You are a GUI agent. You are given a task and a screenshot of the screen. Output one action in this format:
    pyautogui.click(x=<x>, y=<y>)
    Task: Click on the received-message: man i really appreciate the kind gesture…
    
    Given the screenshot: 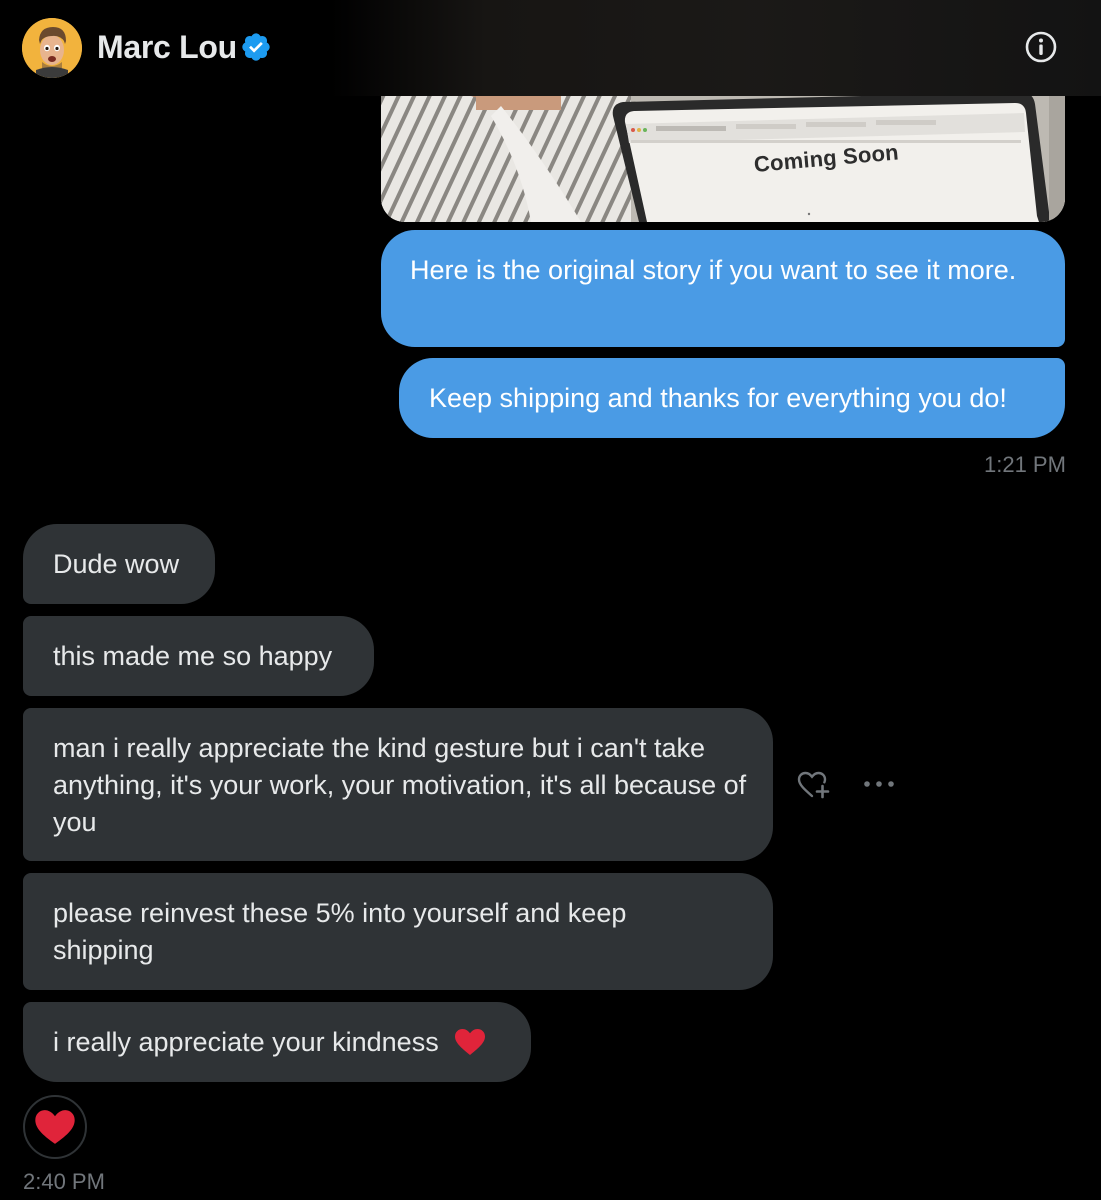 What is the action you would take?
    pyautogui.click(x=398, y=784)
    